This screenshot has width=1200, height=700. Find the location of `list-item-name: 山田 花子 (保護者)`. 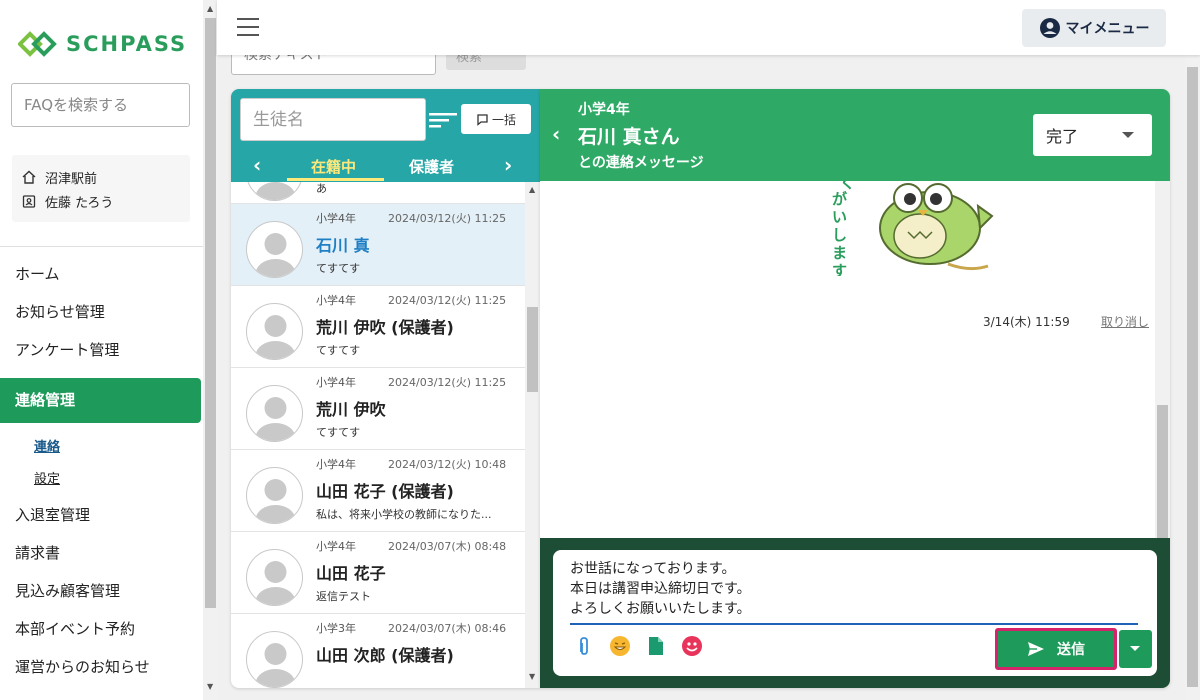

list-item-name: 山田 花子 (保護者) is located at coordinates (385, 491).